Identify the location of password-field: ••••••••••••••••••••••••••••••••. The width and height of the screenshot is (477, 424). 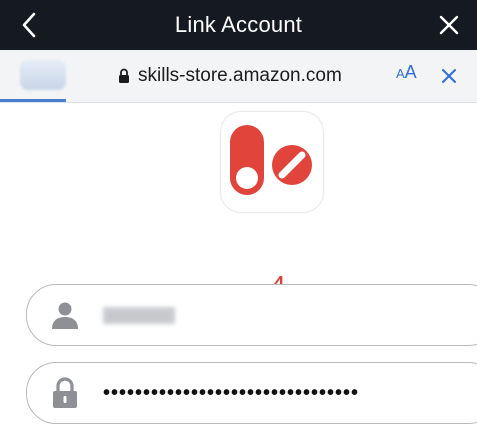
(251, 393).